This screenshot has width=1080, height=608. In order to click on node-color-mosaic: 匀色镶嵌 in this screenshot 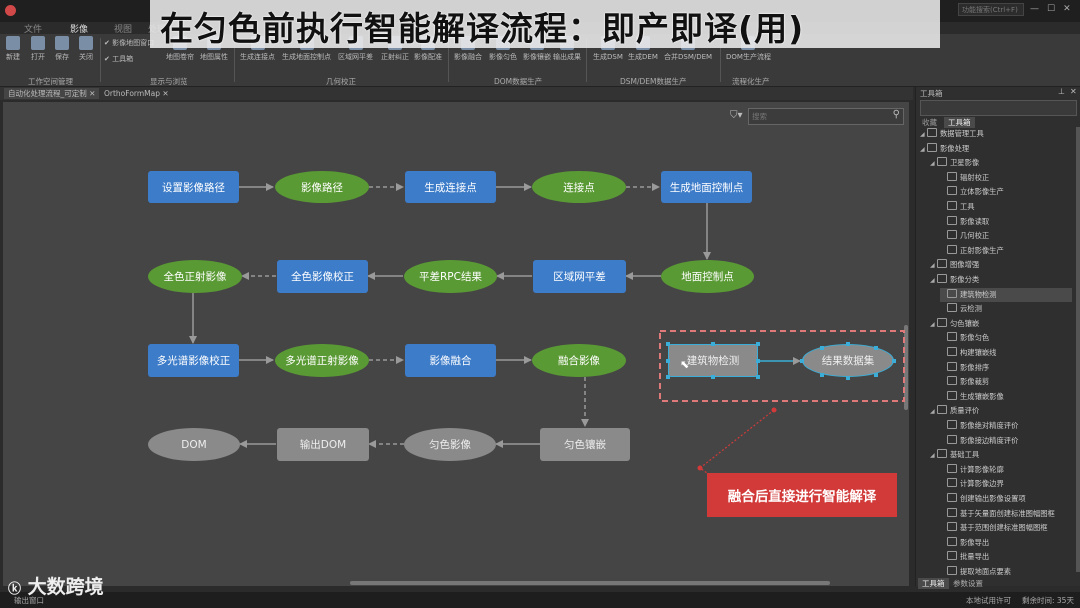, I will do `click(585, 444)`.